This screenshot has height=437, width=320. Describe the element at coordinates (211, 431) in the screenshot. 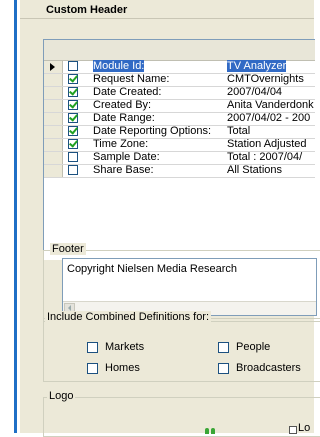

I see `nielsen-logo-icon` at that location.